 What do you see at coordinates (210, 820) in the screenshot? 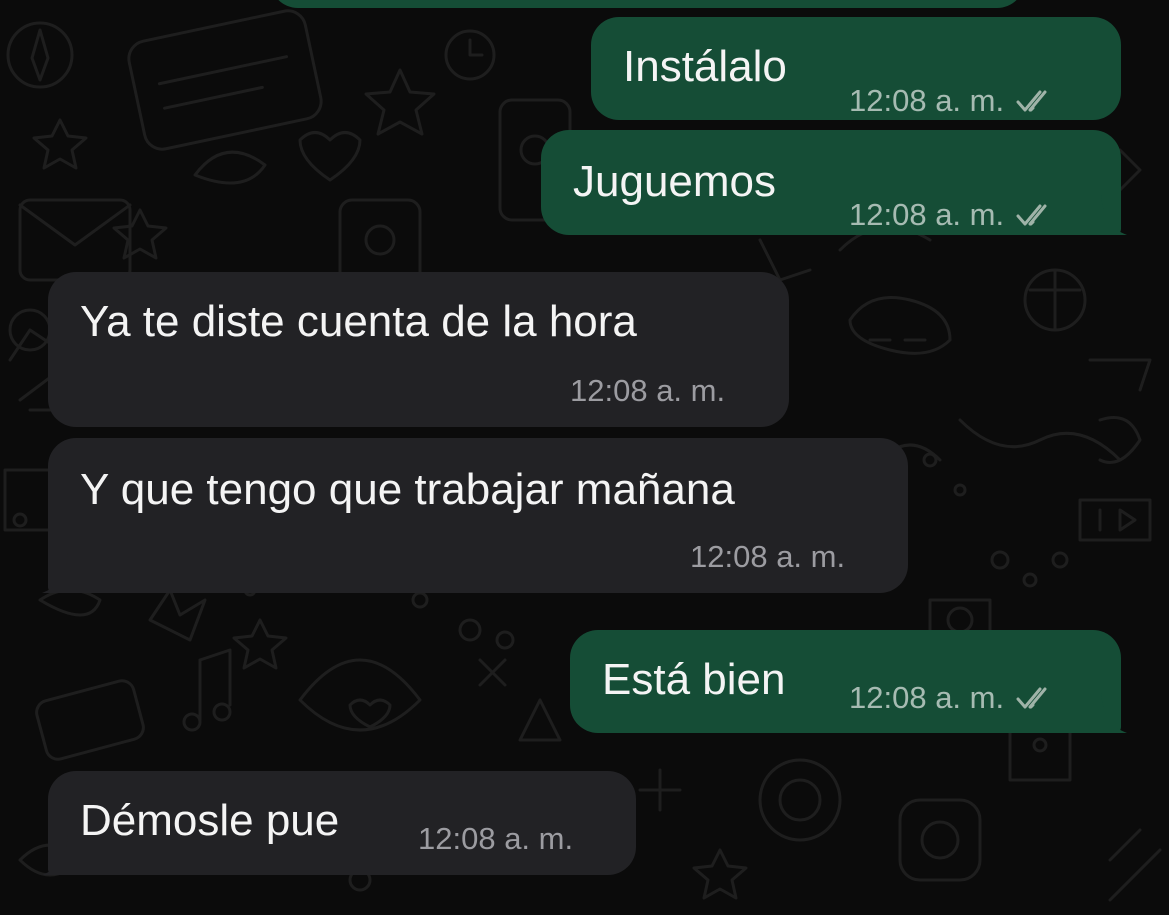
I see `message-text: Démosle pue` at bounding box center [210, 820].